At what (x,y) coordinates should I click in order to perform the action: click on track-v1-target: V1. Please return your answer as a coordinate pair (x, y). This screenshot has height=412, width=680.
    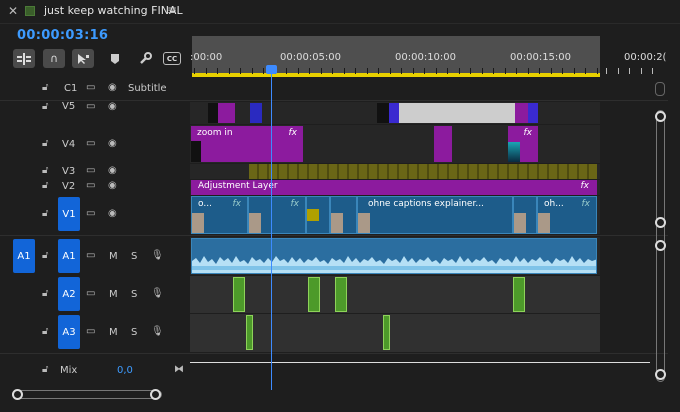
    Looking at the image, I should click on (69, 214).